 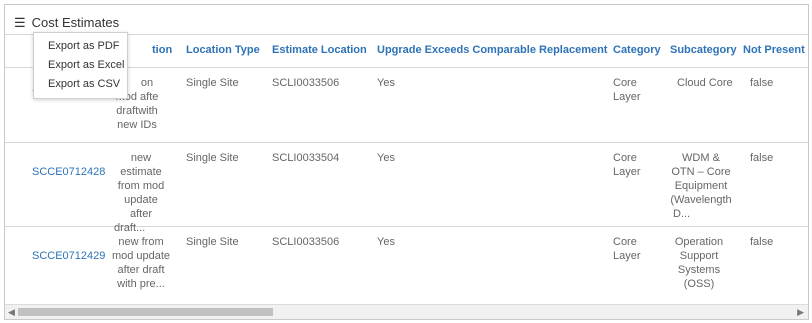 What do you see at coordinates (75, 22) in the screenshot?
I see `panel-title: Cost Estimates` at bounding box center [75, 22].